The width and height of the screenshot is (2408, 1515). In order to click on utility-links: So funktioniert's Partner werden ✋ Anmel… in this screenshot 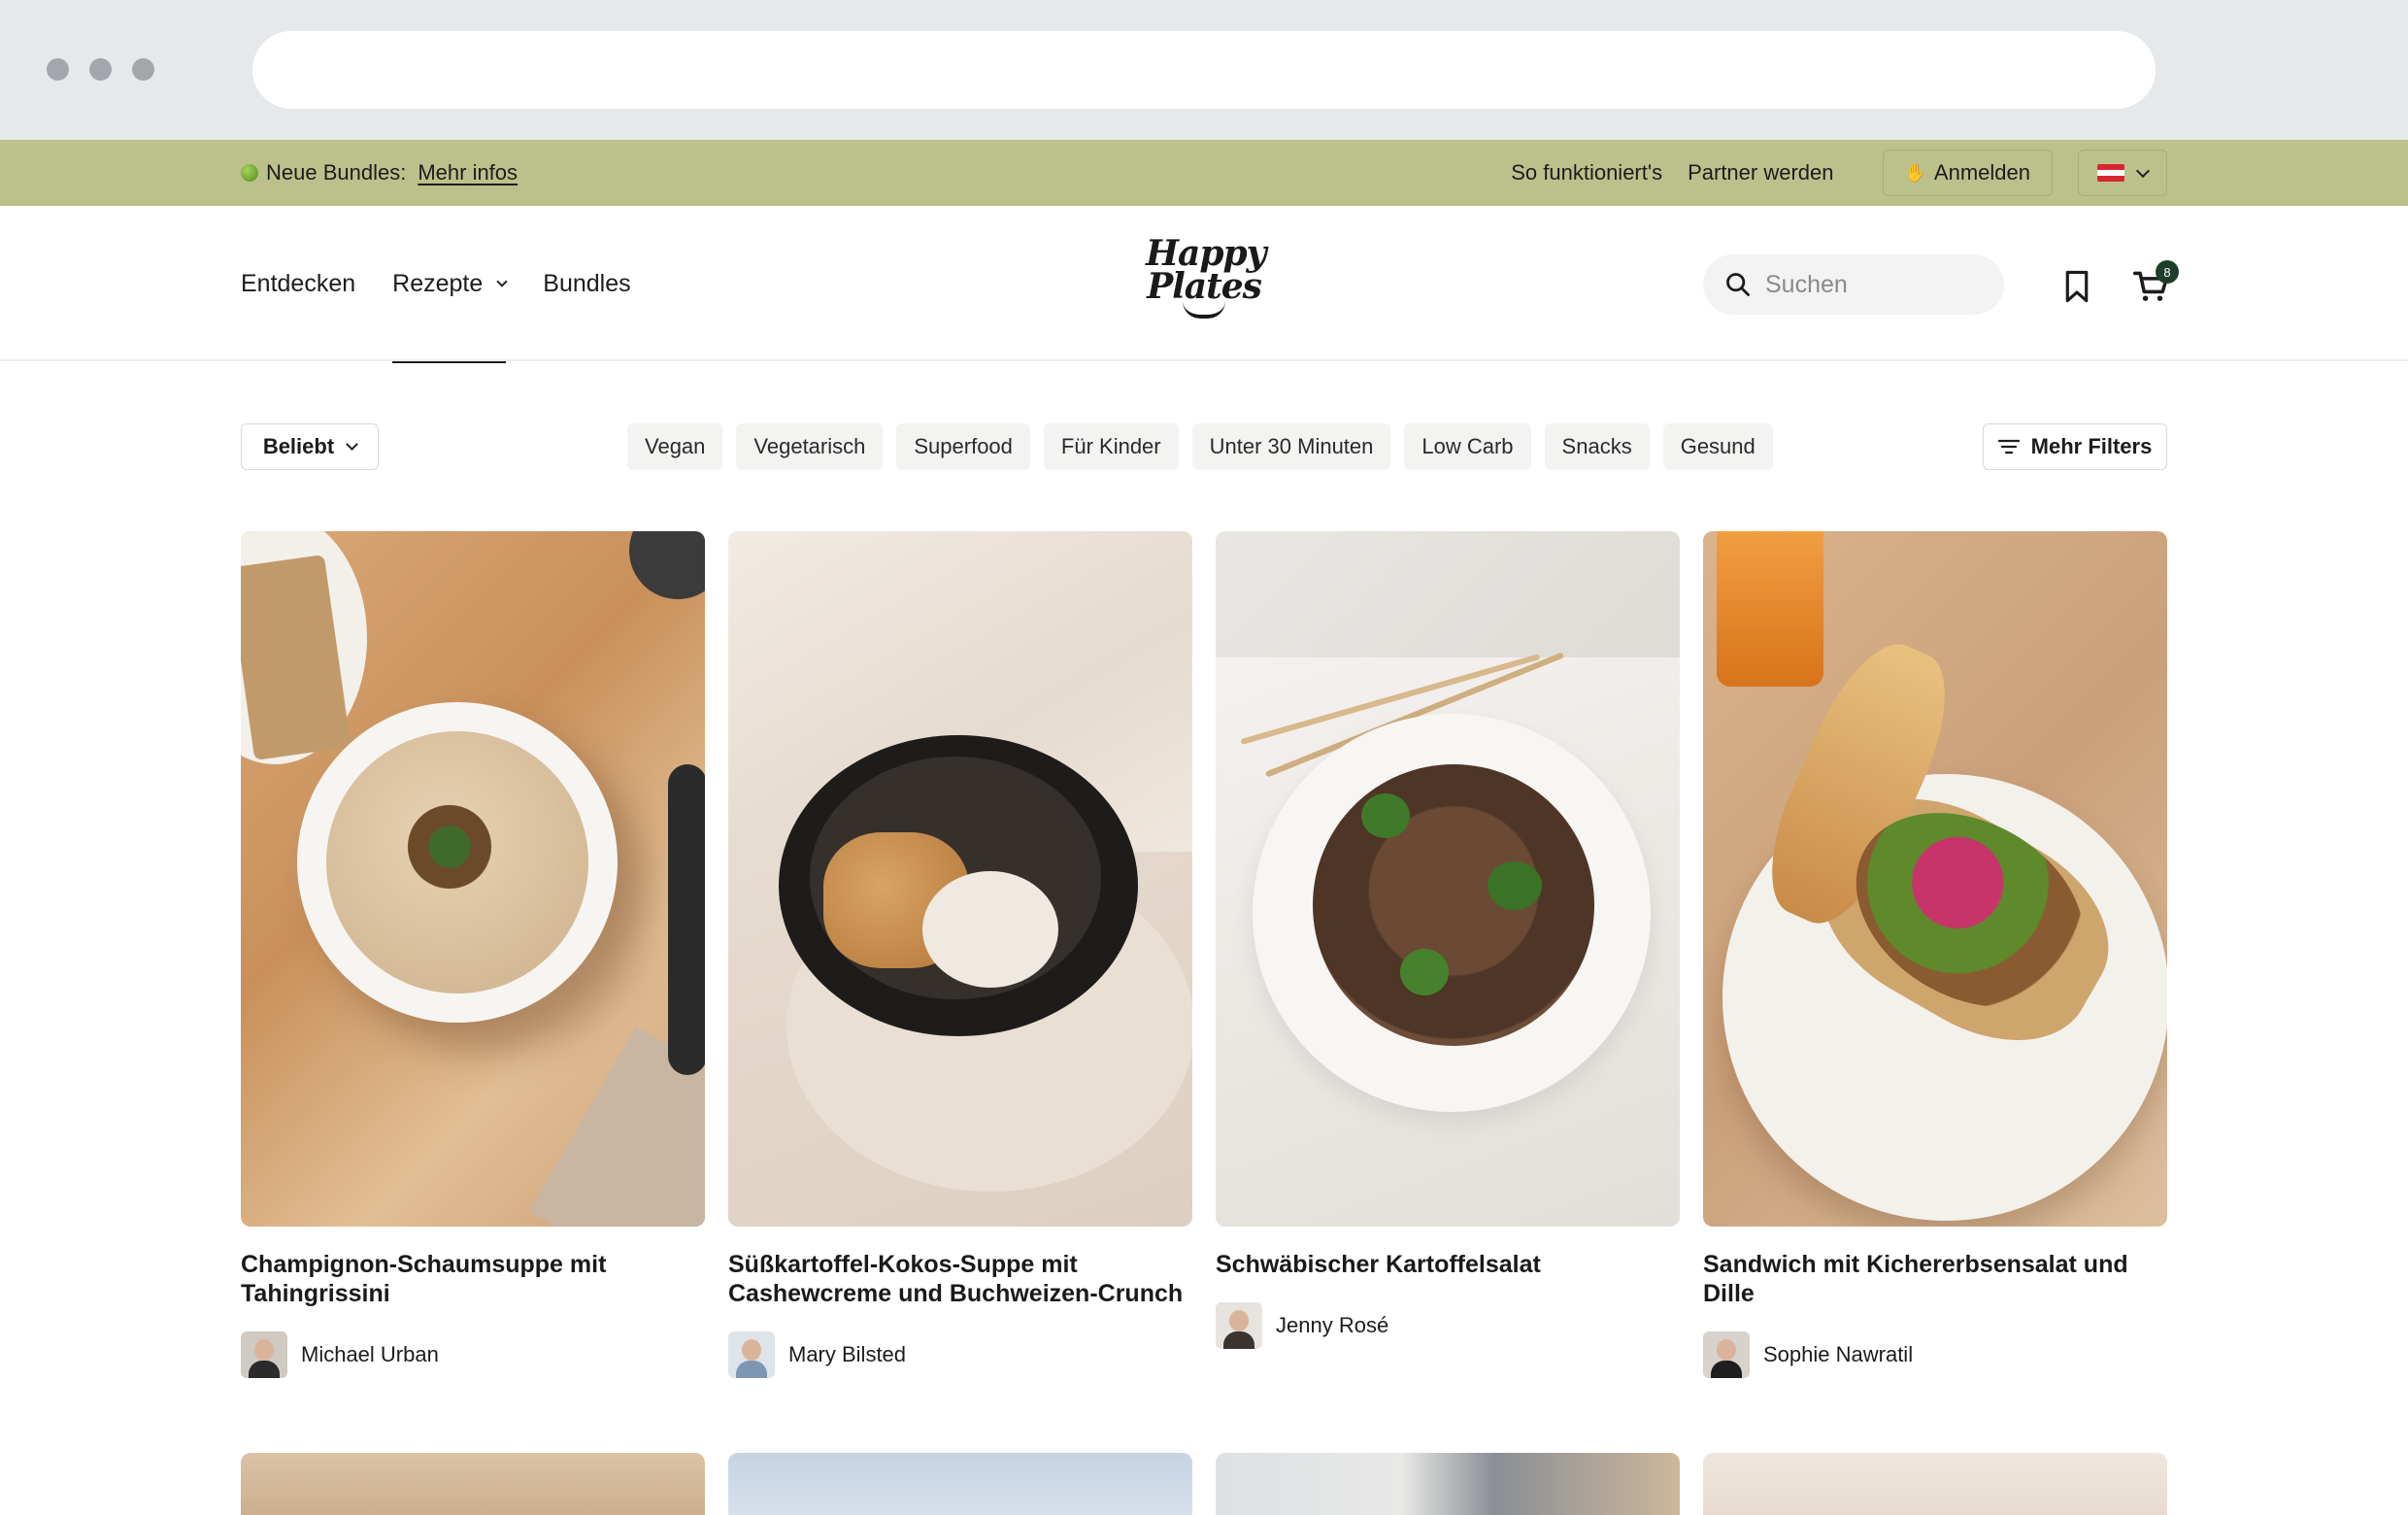, I will do `click(1839, 173)`.